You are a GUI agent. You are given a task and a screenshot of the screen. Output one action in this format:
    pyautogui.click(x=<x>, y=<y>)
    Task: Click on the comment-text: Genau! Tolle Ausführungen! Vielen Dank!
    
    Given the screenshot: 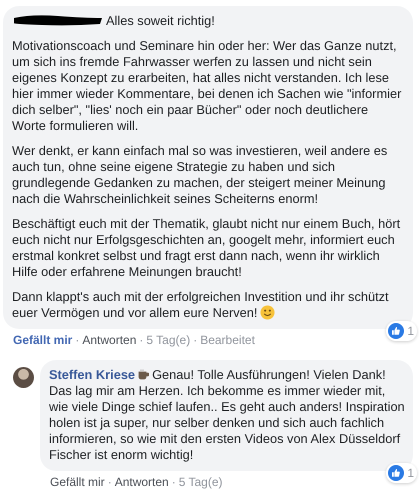 What is the action you would take?
    pyautogui.click(x=269, y=374)
    